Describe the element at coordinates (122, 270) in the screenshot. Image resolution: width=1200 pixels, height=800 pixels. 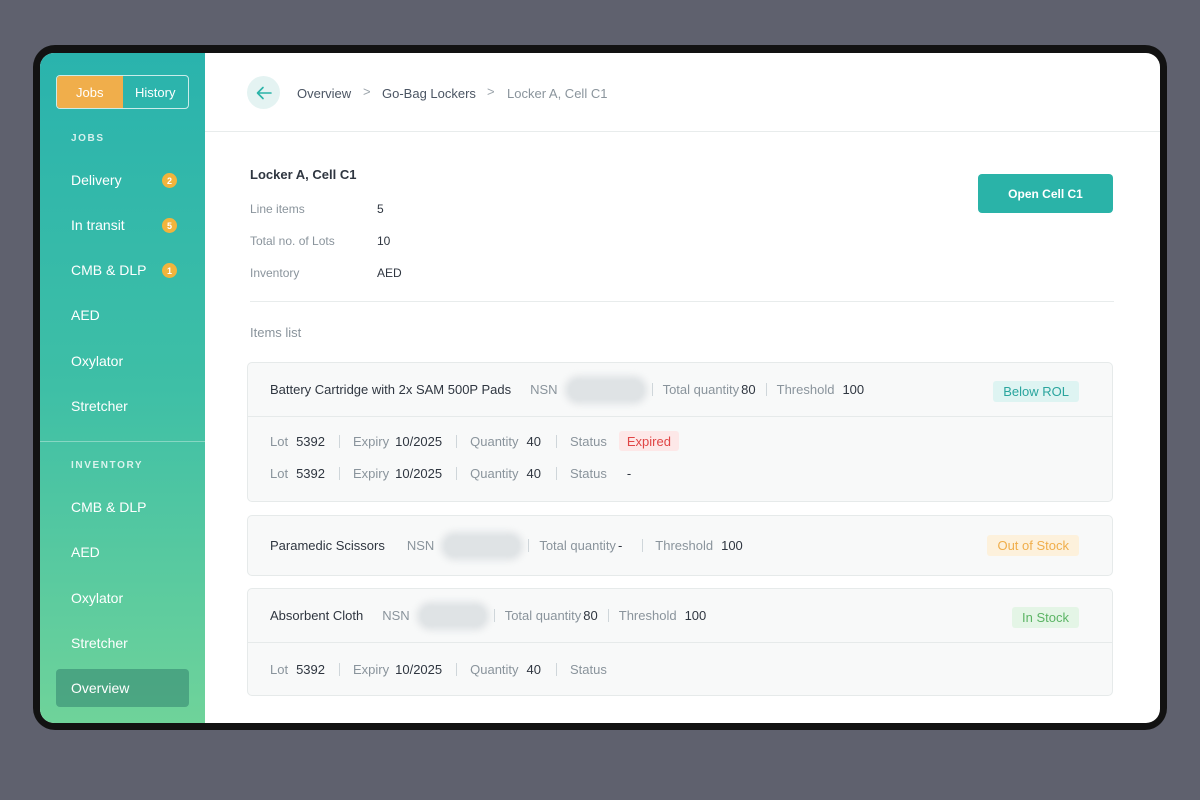
I see `sidebar-item-cmb-dlp: CMB & DLP 1` at that location.